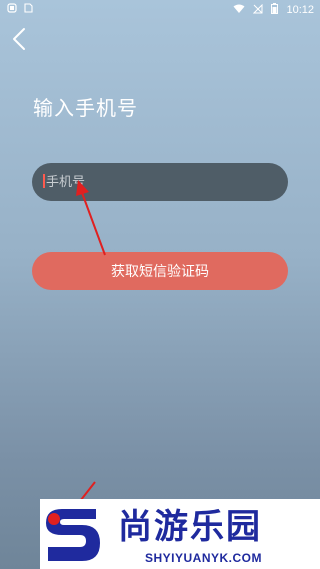 This screenshot has height=569, width=320. What do you see at coordinates (44, 181) in the screenshot?
I see `text-cursor` at bounding box center [44, 181].